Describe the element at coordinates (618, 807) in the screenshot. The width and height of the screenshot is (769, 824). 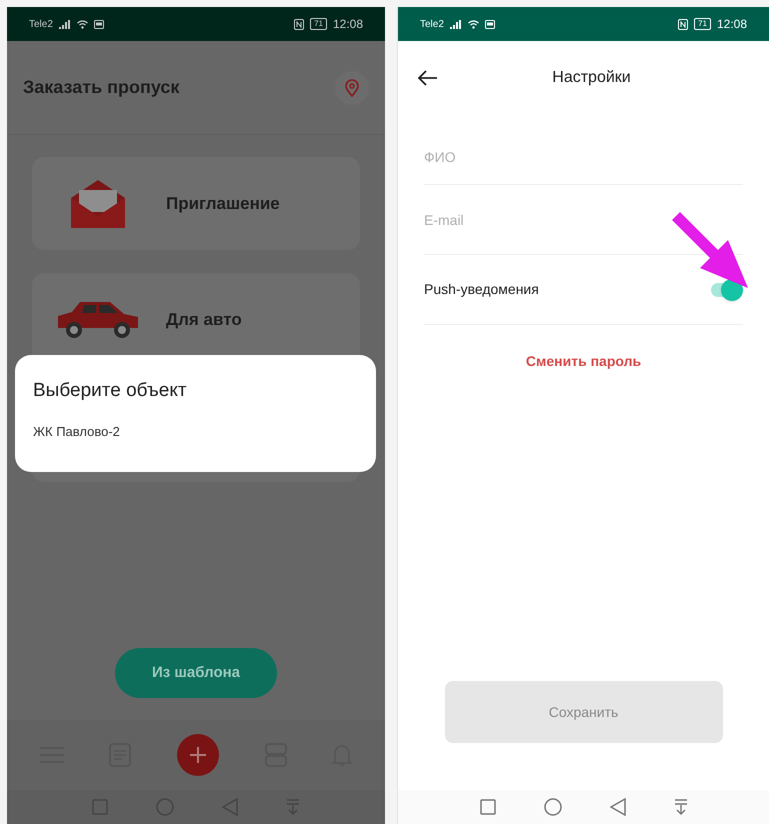
I see `back-icon` at that location.